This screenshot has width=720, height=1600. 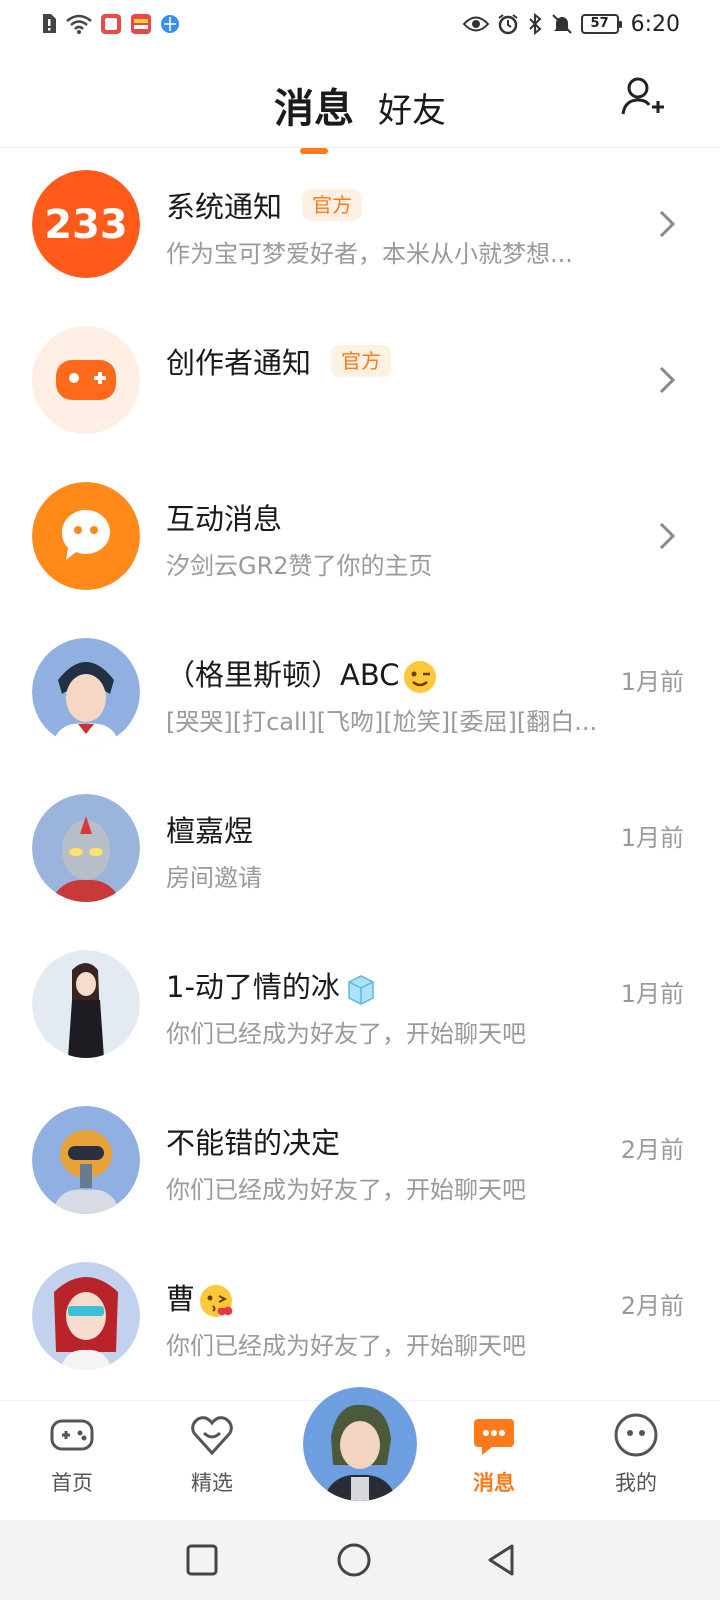 What do you see at coordinates (79, 24) in the screenshot?
I see `wifi-icon` at bounding box center [79, 24].